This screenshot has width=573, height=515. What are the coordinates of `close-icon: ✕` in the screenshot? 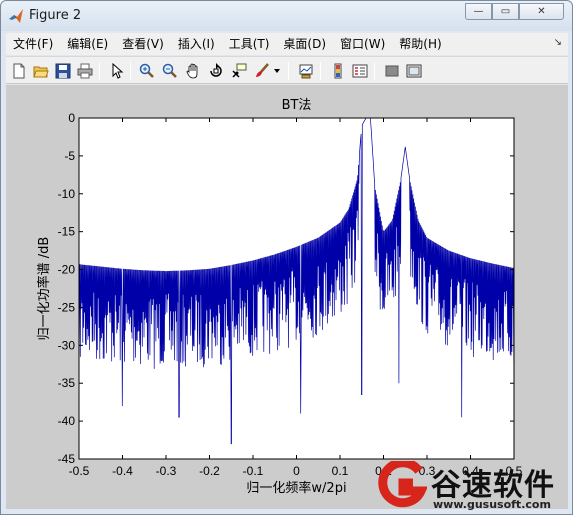 It's located at (541, 11).